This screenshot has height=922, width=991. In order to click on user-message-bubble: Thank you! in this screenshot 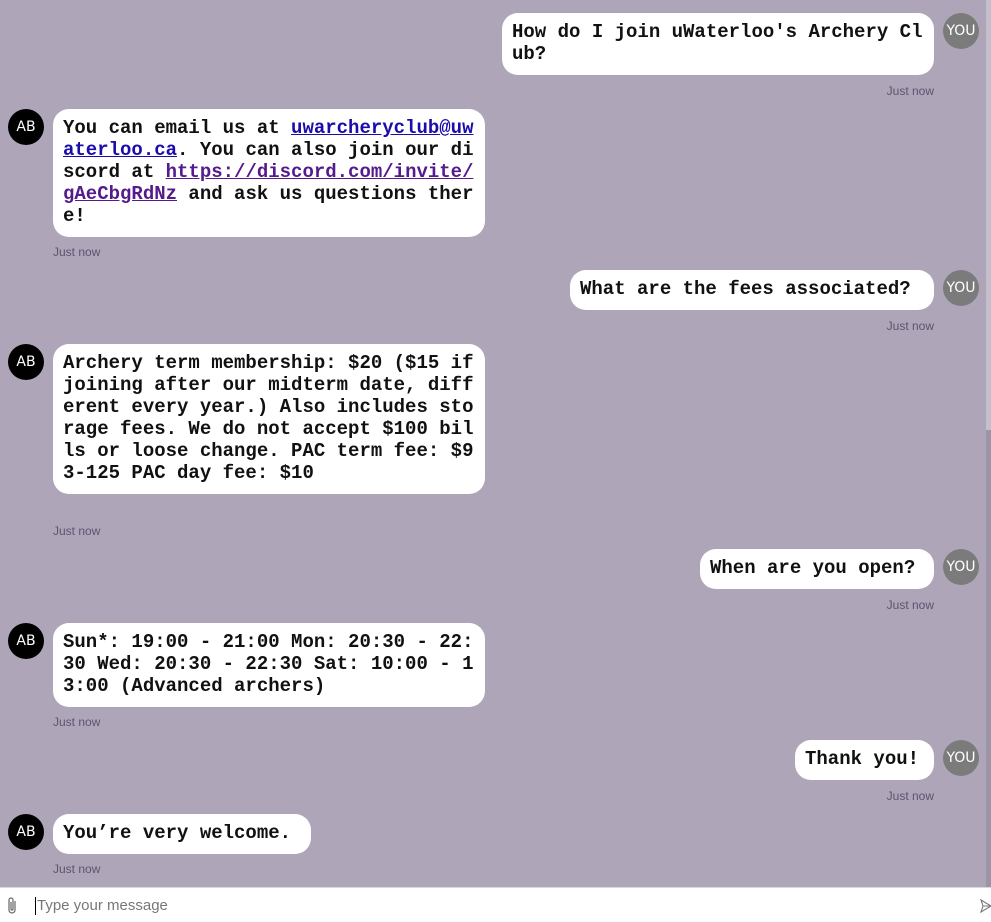, I will do `click(864, 760)`.